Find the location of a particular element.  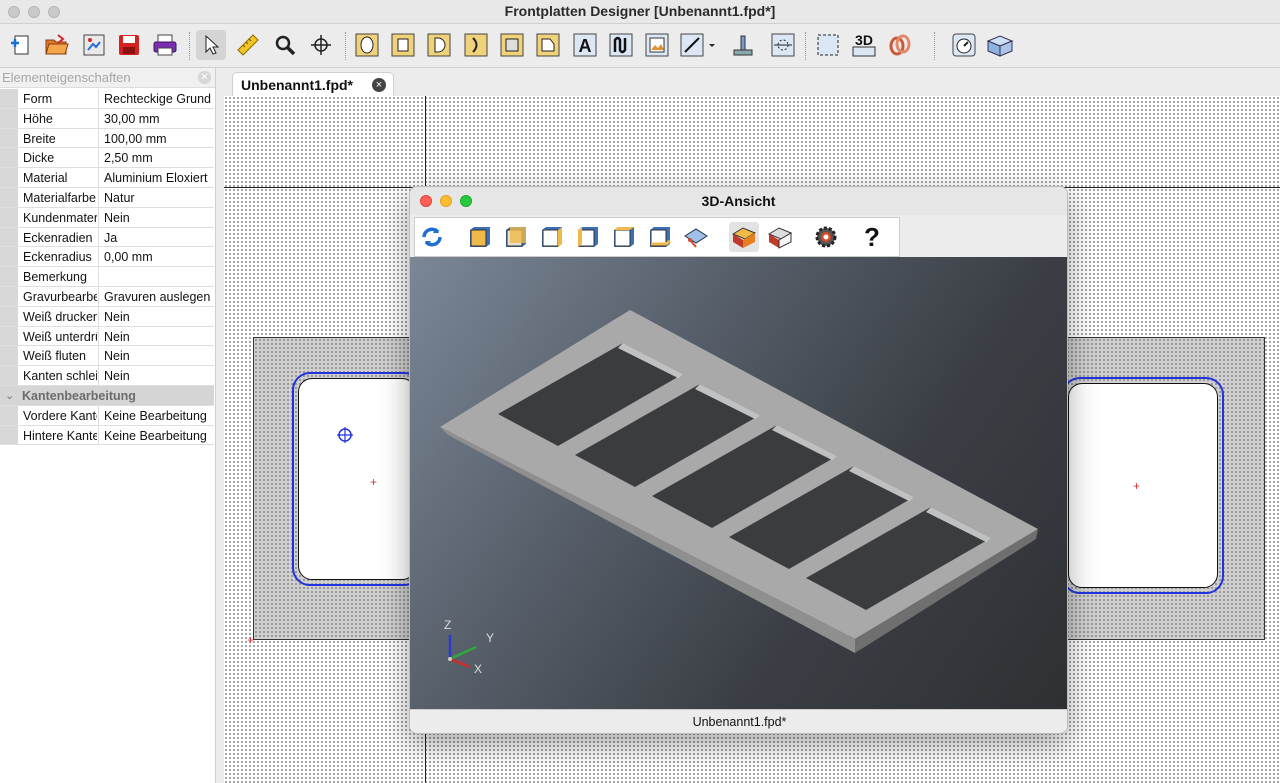

pointer-icon is located at coordinates (211, 45).